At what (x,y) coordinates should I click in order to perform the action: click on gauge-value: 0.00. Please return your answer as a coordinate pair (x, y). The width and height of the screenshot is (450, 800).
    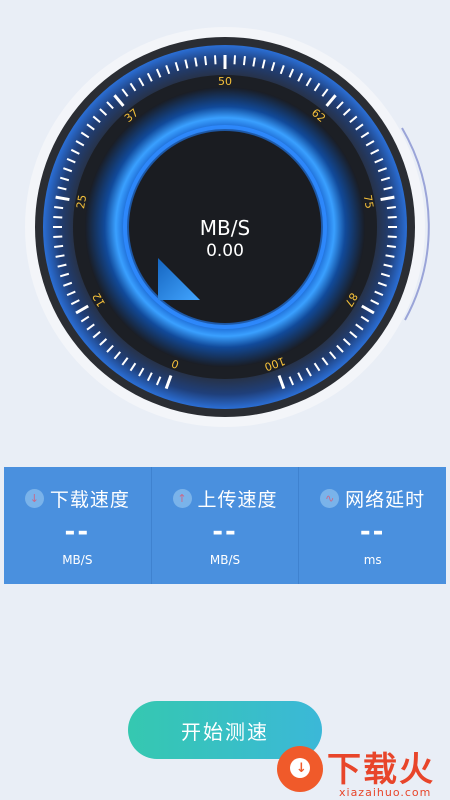
    Looking at the image, I should click on (225, 251).